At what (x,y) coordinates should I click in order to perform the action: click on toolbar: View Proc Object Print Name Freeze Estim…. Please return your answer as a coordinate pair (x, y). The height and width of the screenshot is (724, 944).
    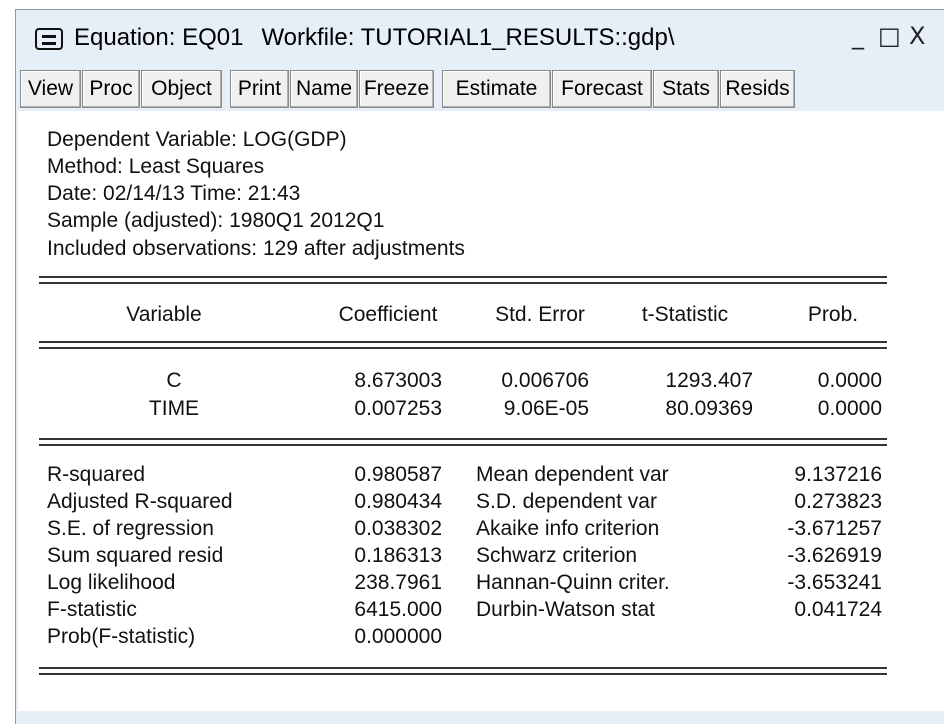
    Looking at the image, I should click on (480, 89).